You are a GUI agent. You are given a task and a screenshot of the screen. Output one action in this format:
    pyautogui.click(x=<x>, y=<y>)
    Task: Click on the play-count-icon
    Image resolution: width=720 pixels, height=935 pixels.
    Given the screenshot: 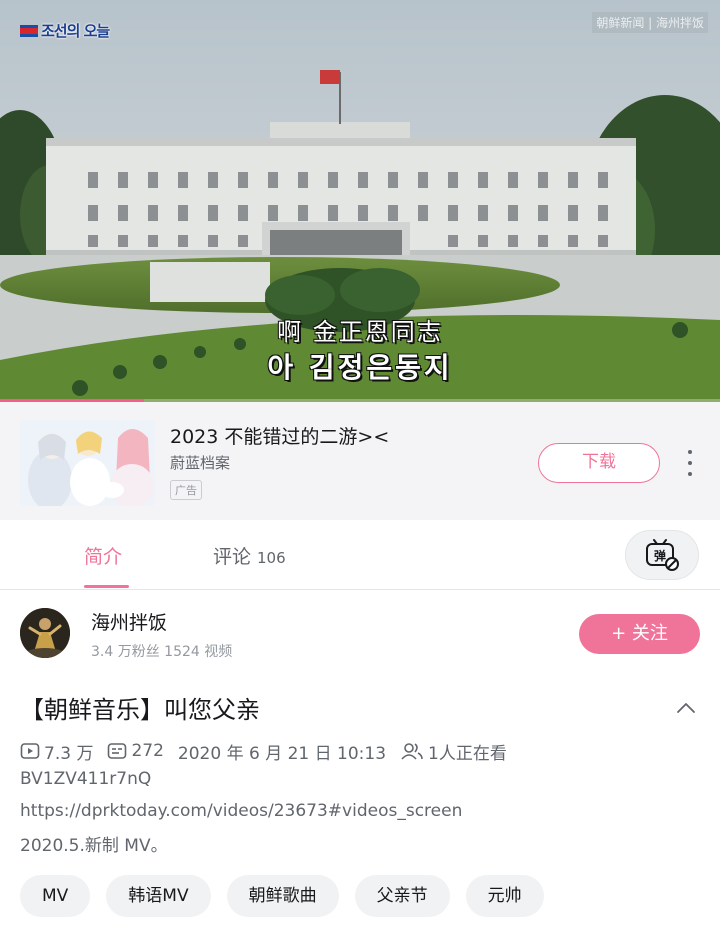 What is the action you would take?
    pyautogui.click(x=30, y=751)
    